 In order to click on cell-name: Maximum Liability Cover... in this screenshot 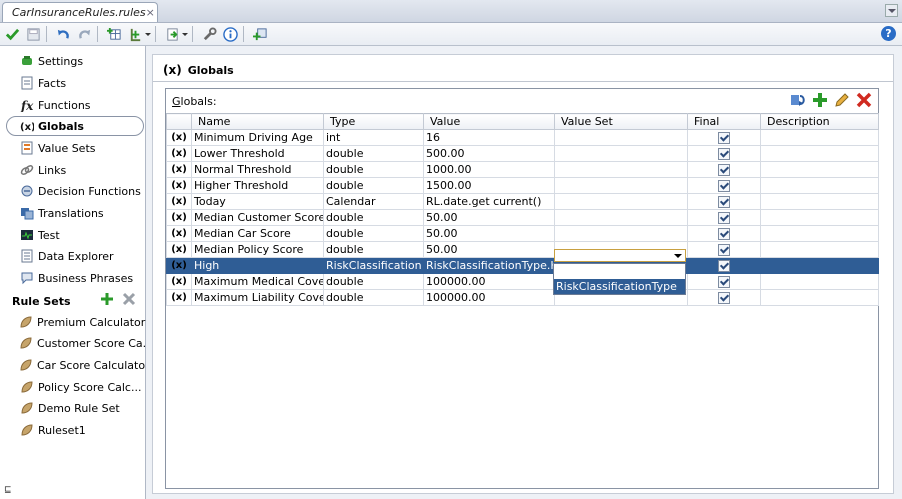, I will do `click(257, 297)`.